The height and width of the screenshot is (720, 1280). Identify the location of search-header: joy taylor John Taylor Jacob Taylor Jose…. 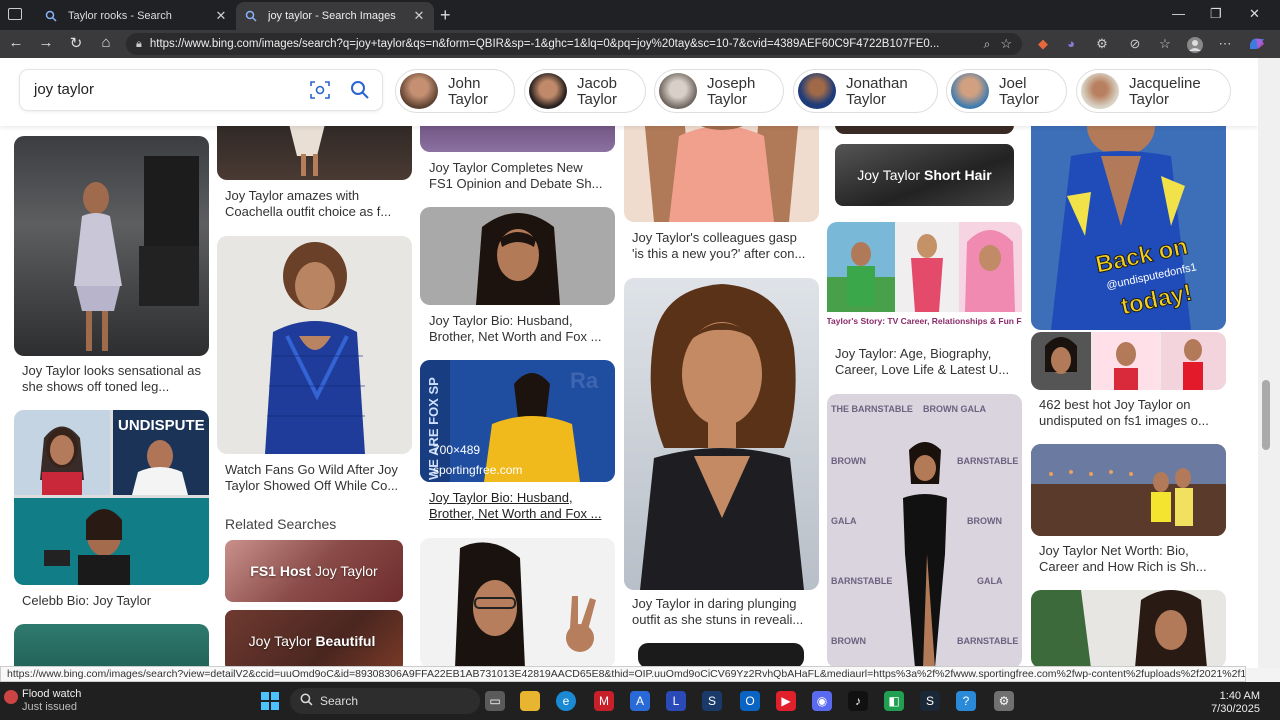
(629, 92).